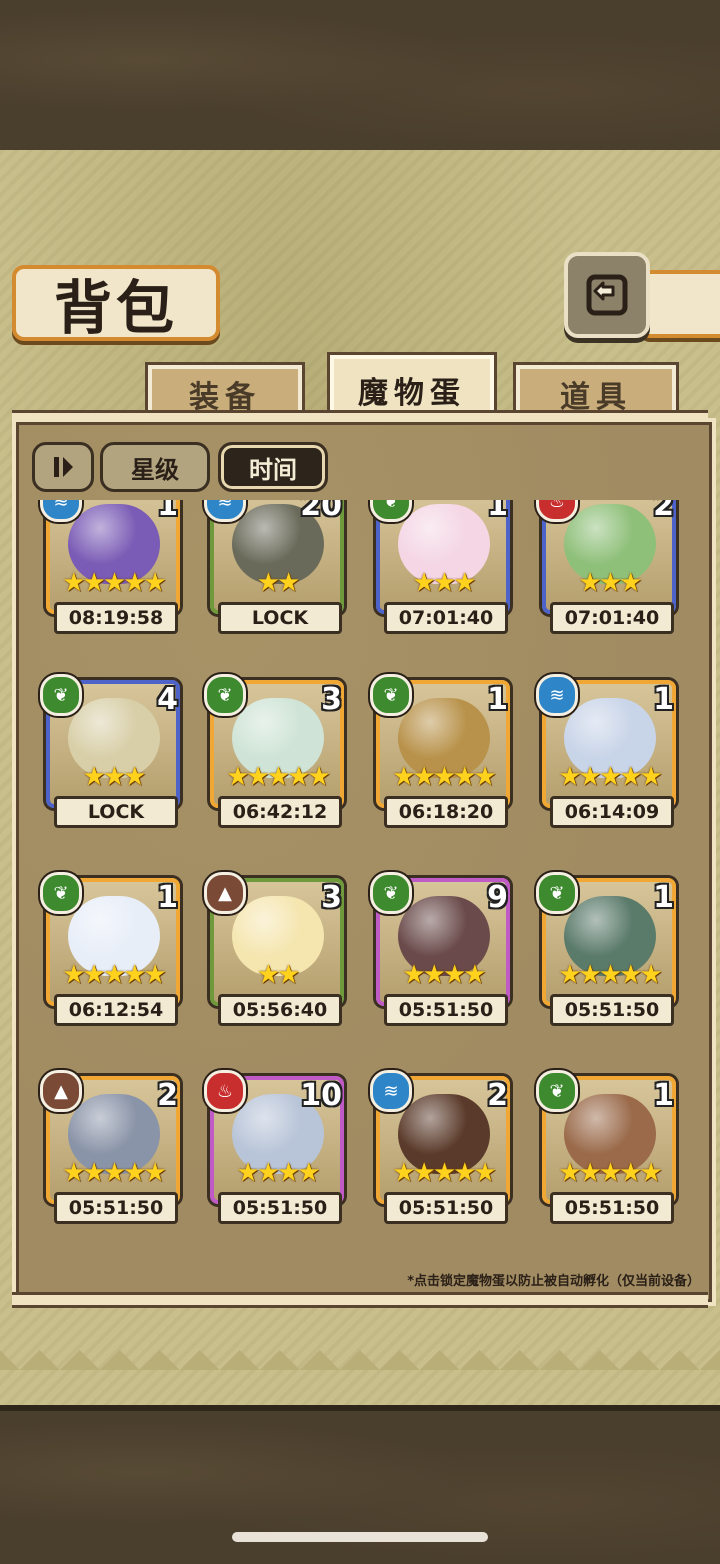  I want to click on toggle-icon, so click(63, 467).